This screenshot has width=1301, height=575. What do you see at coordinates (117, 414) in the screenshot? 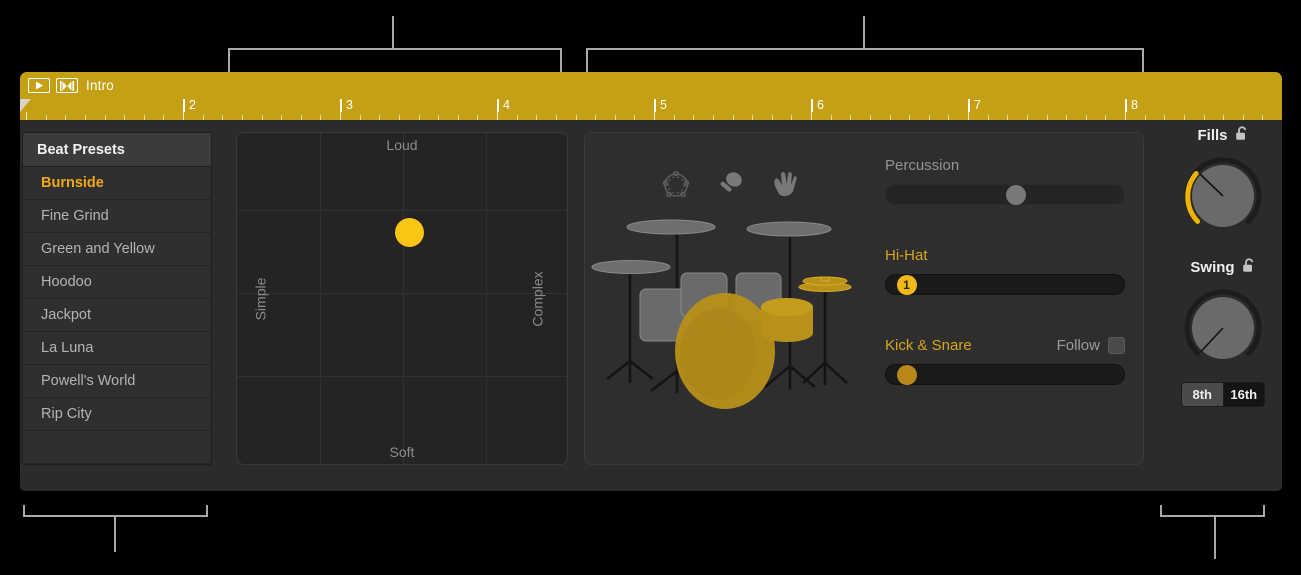
I see `preset-item: Rip City` at bounding box center [117, 414].